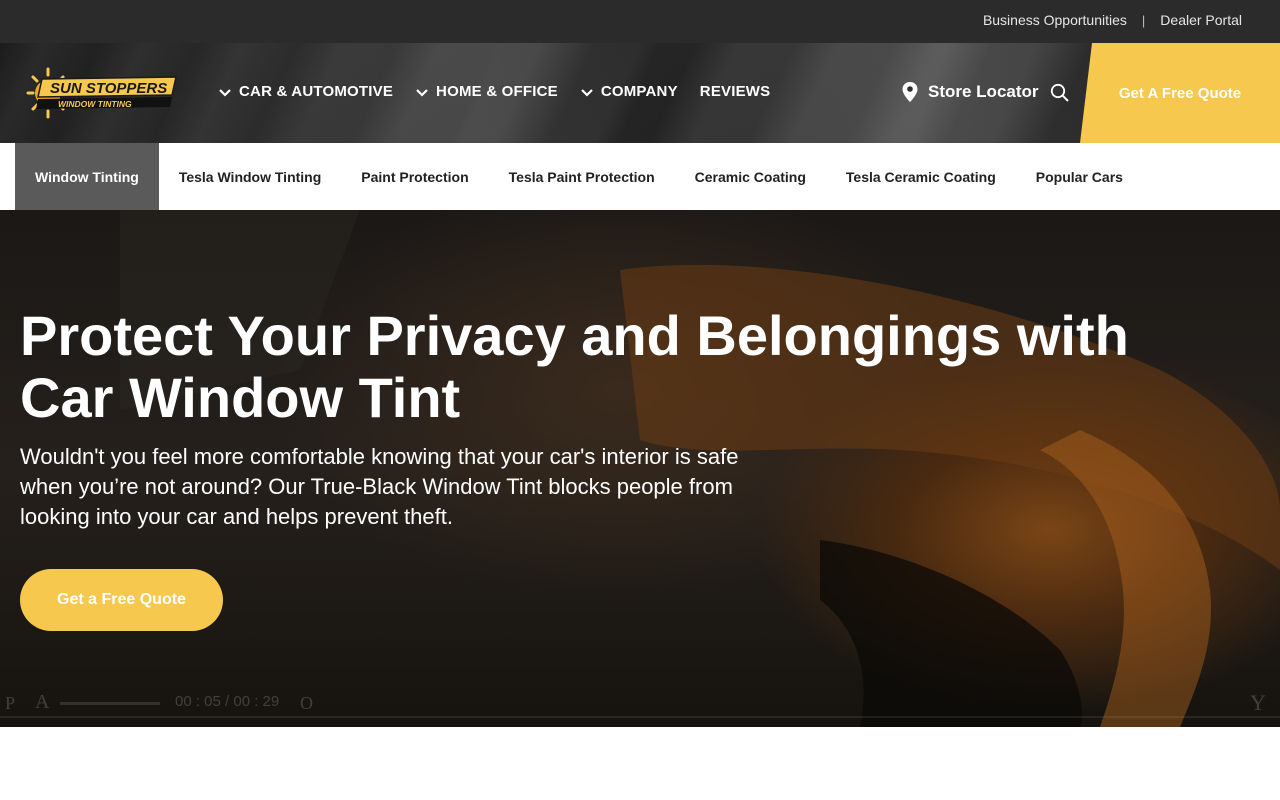  I want to click on svg-text: SUN STOPPERS, so click(108, 88).